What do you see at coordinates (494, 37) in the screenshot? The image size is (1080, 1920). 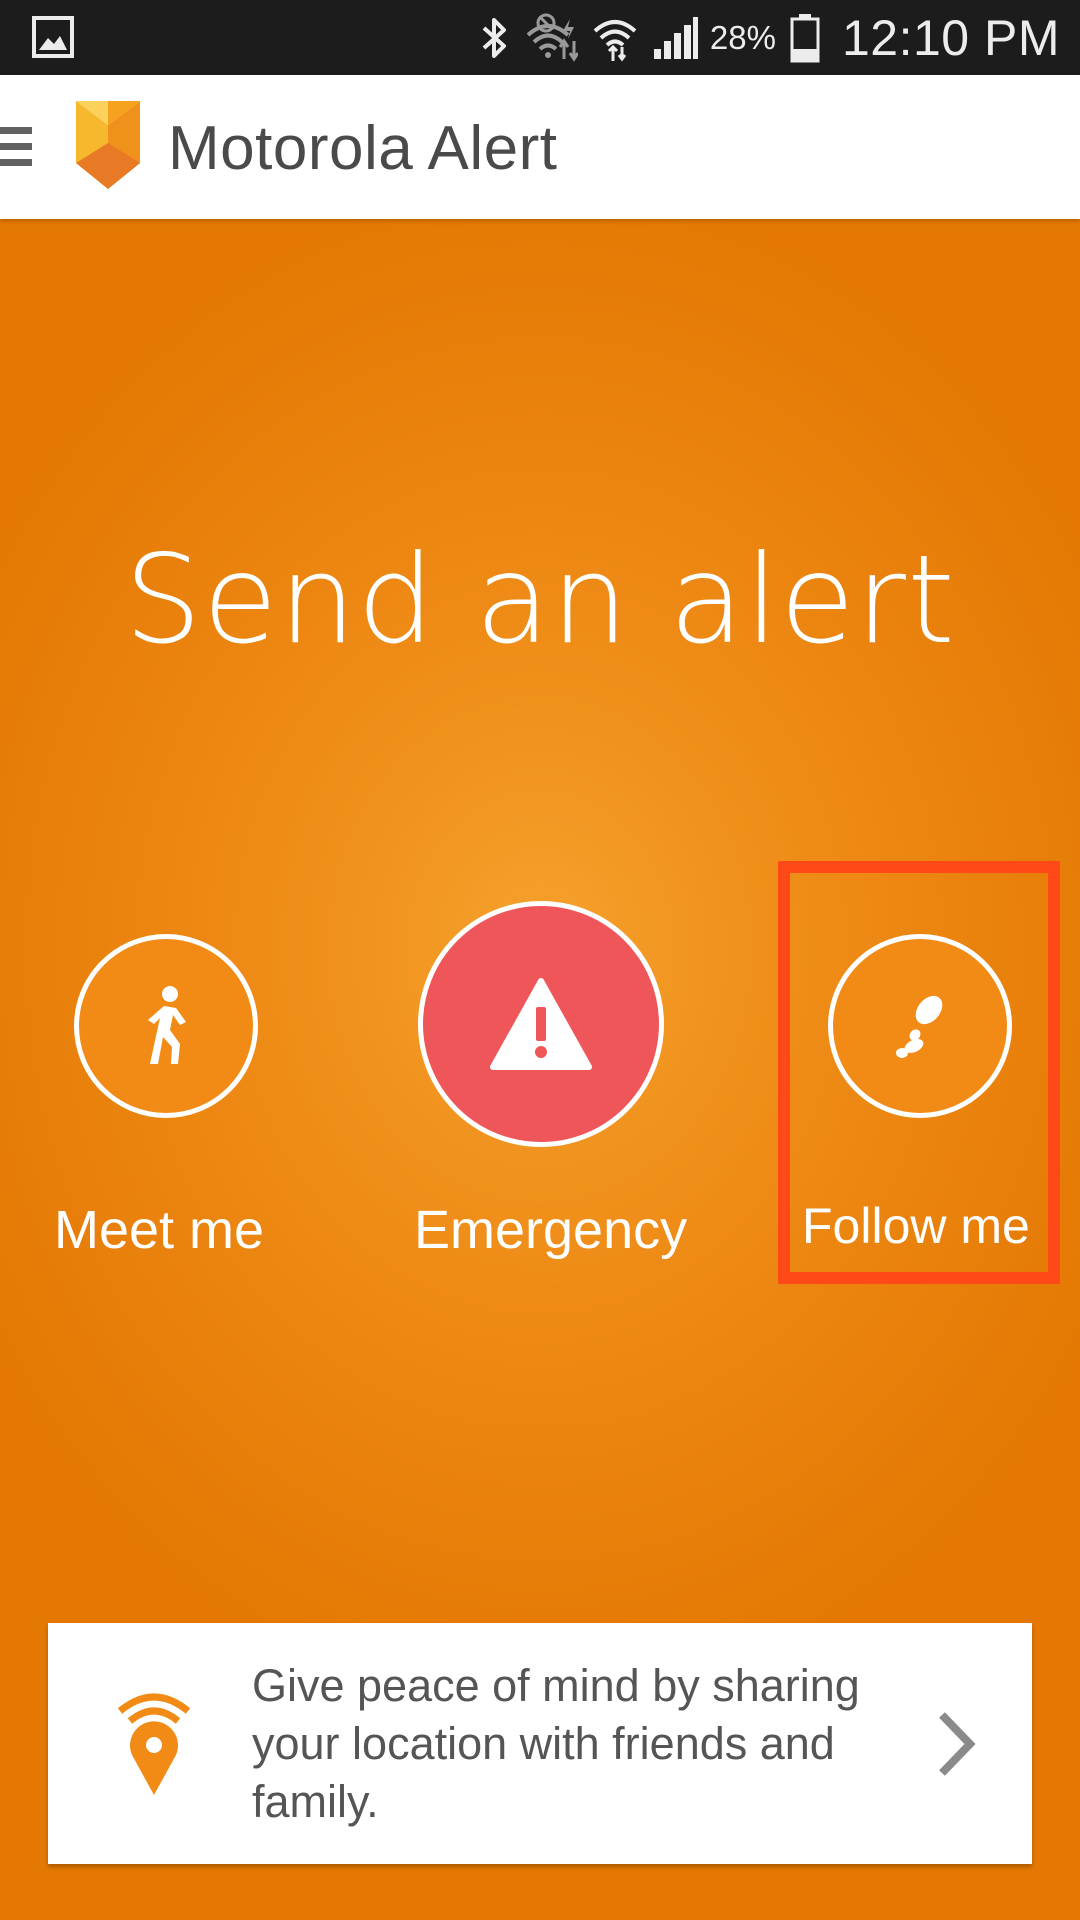 I see `bluetooth-icon` at bounding box center [494, 37].